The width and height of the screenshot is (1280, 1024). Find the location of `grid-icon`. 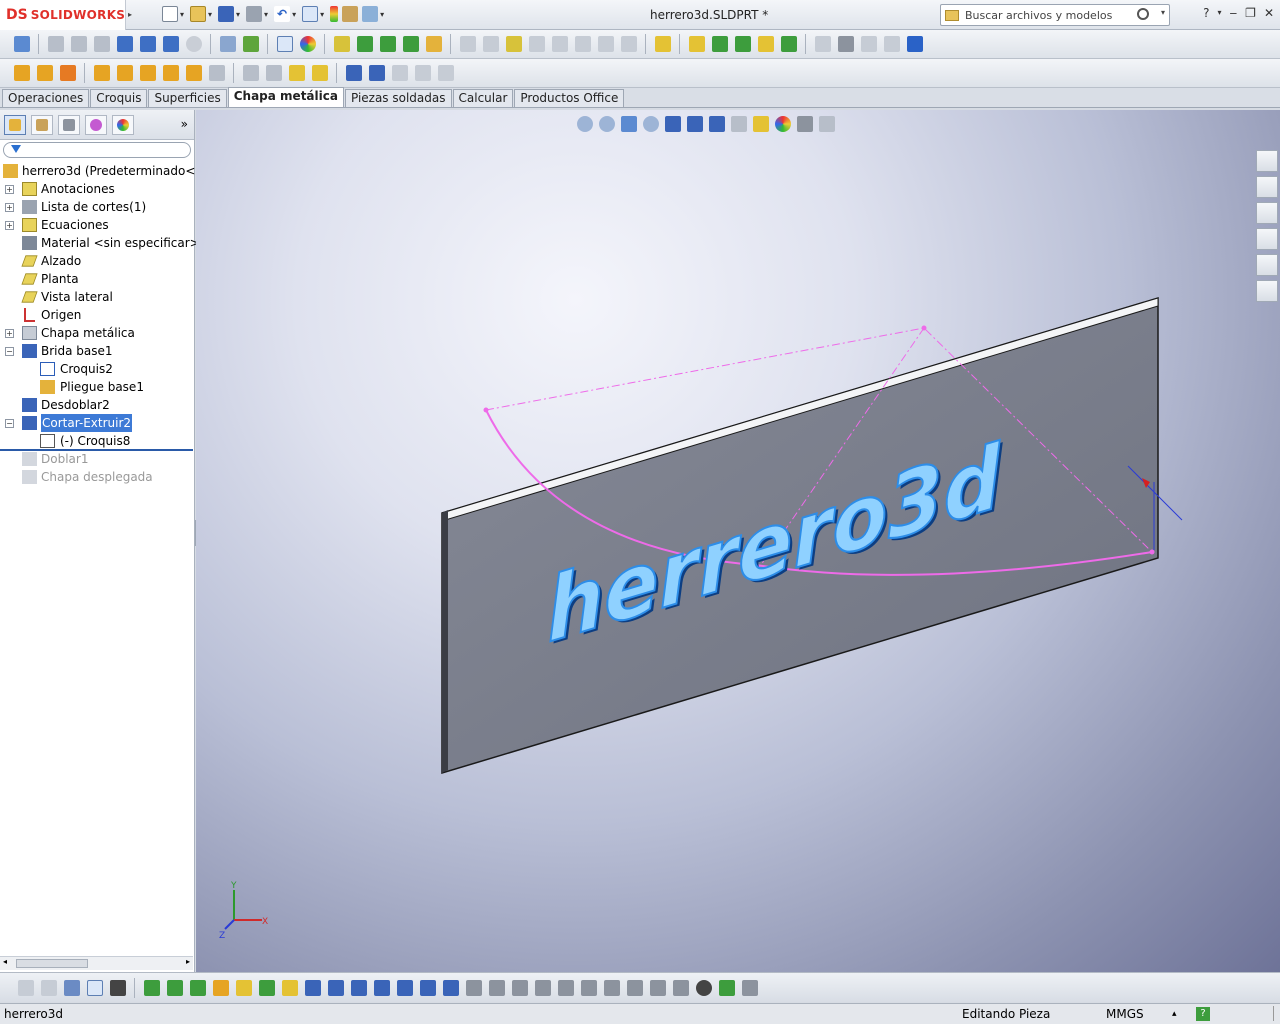

grid-icon is located at coordinates (868, 44).